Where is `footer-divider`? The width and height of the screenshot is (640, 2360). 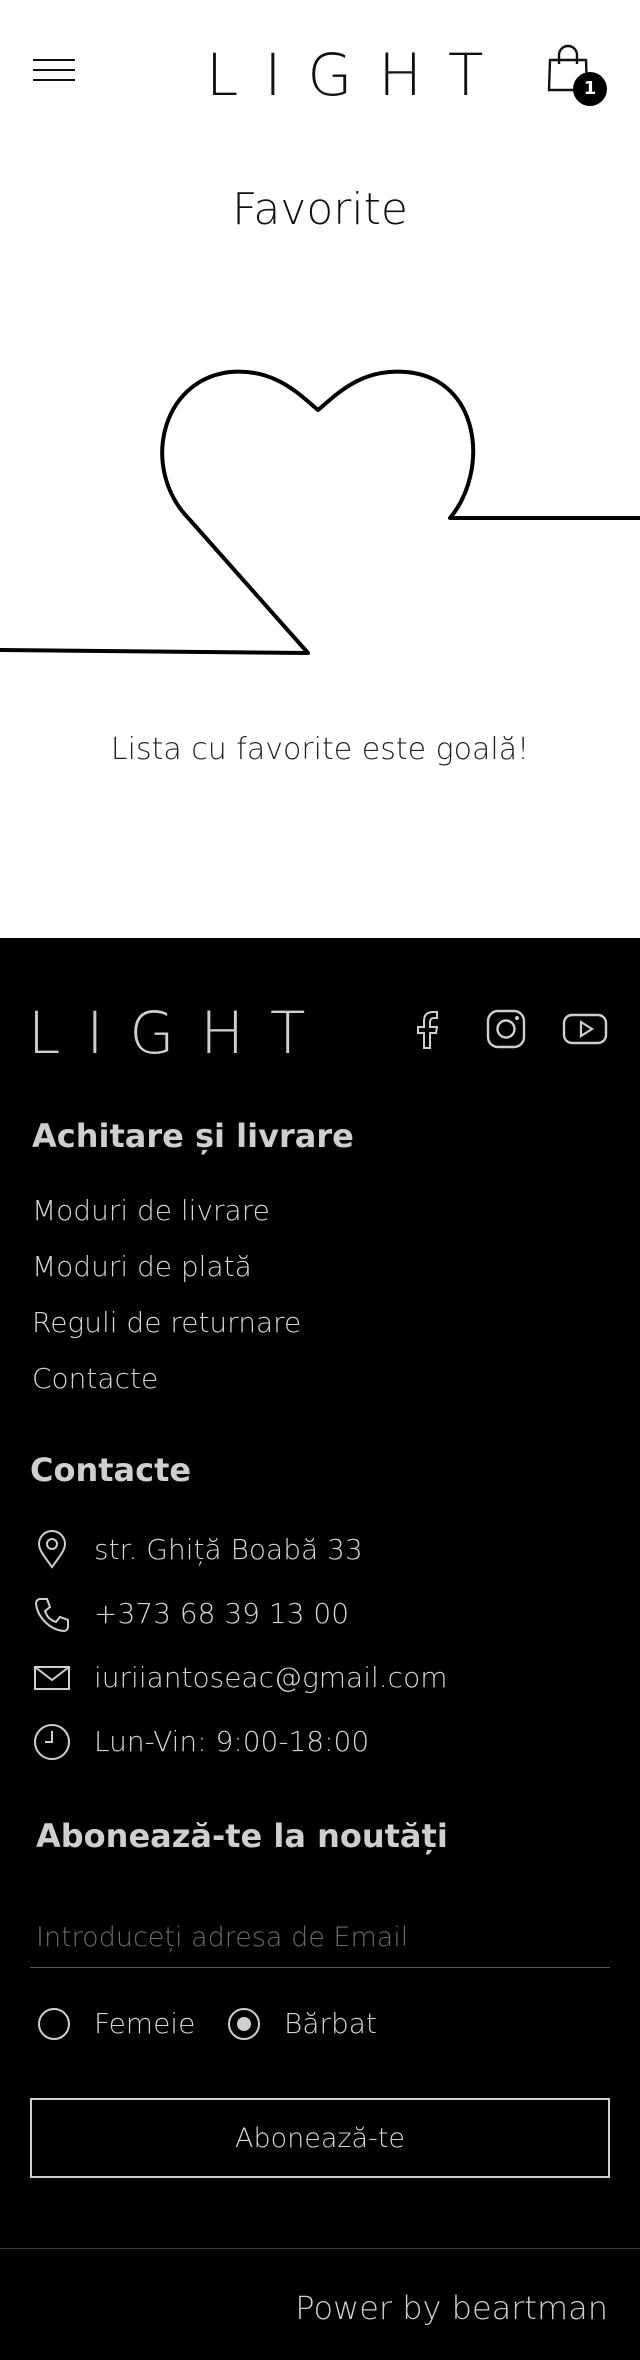
footer-divider is located at coordinates (320, 2248).